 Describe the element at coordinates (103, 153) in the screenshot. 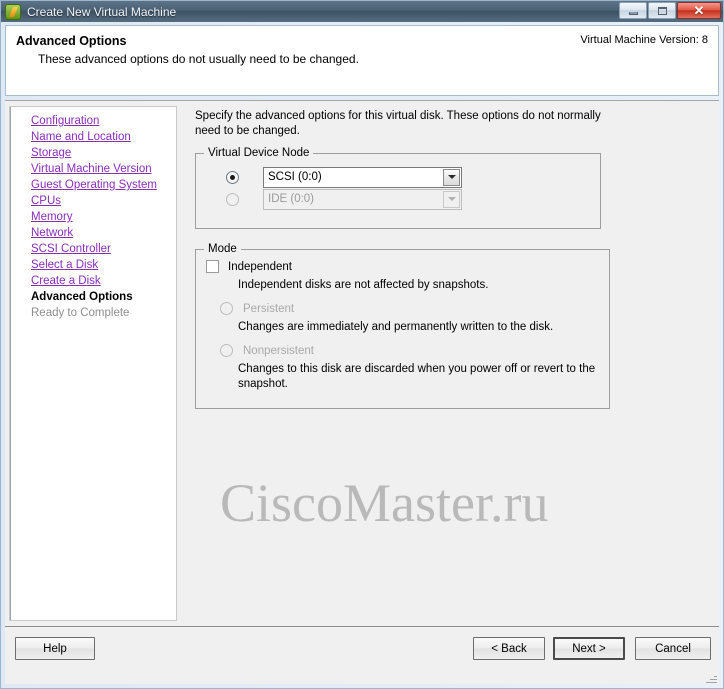

I see `nav-step-storage: Storage` at that location.